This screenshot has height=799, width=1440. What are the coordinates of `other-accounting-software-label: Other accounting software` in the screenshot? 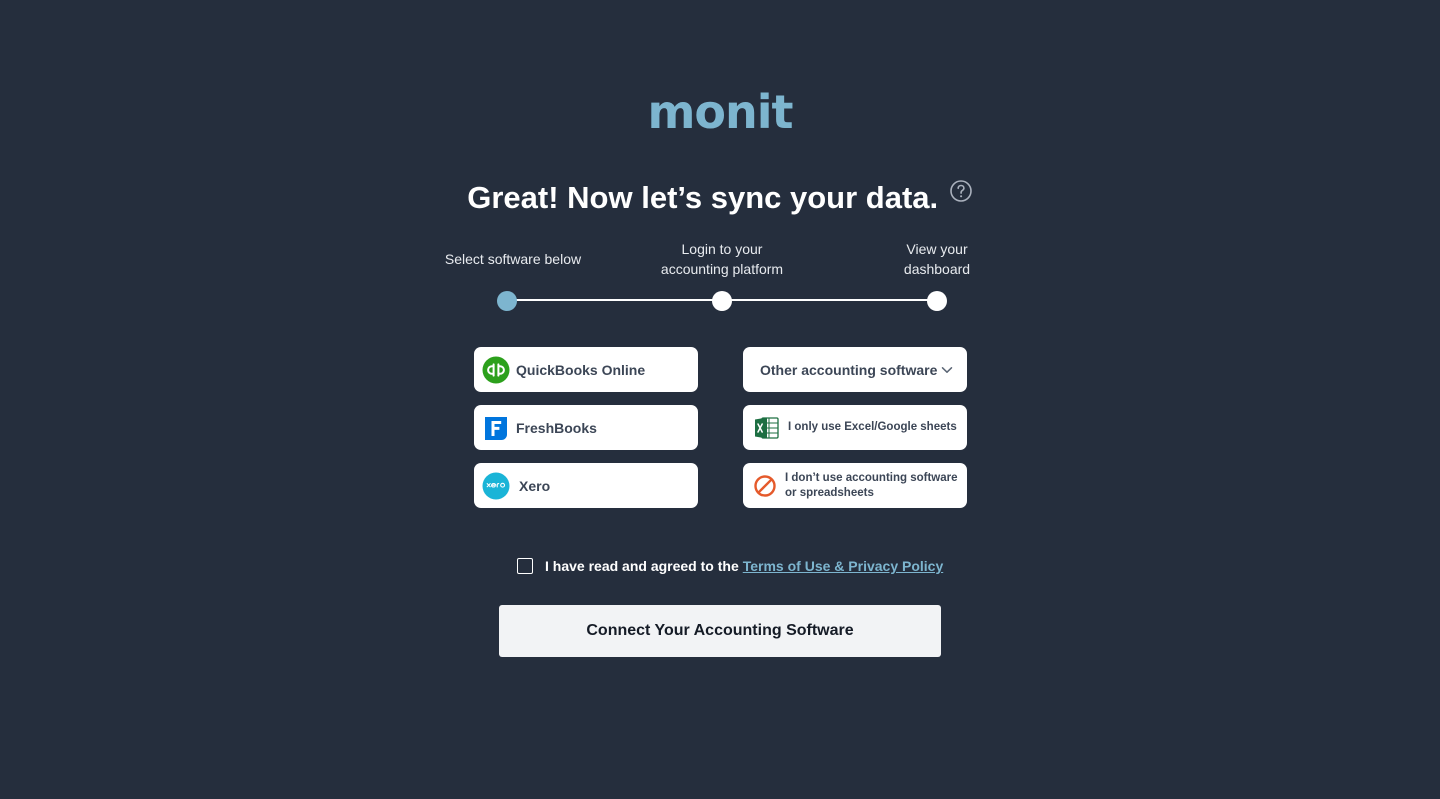 It's located at (849, 369).